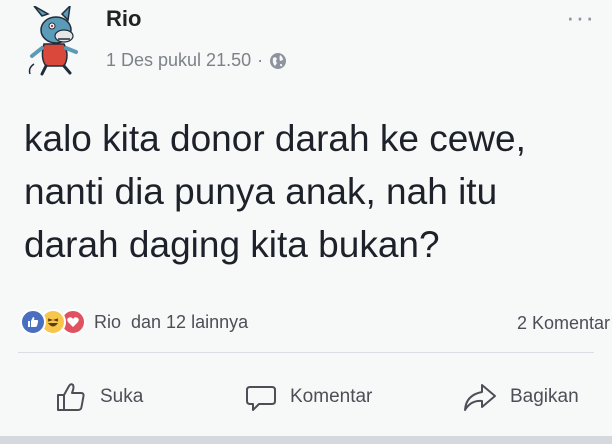 Image resolution: width=612 pixels, height=444 pixels. What do you see at coordinates (563, 323) in the screenshot?
I see `comments-count: 2 Komentar` at bounding box center [563, 323].